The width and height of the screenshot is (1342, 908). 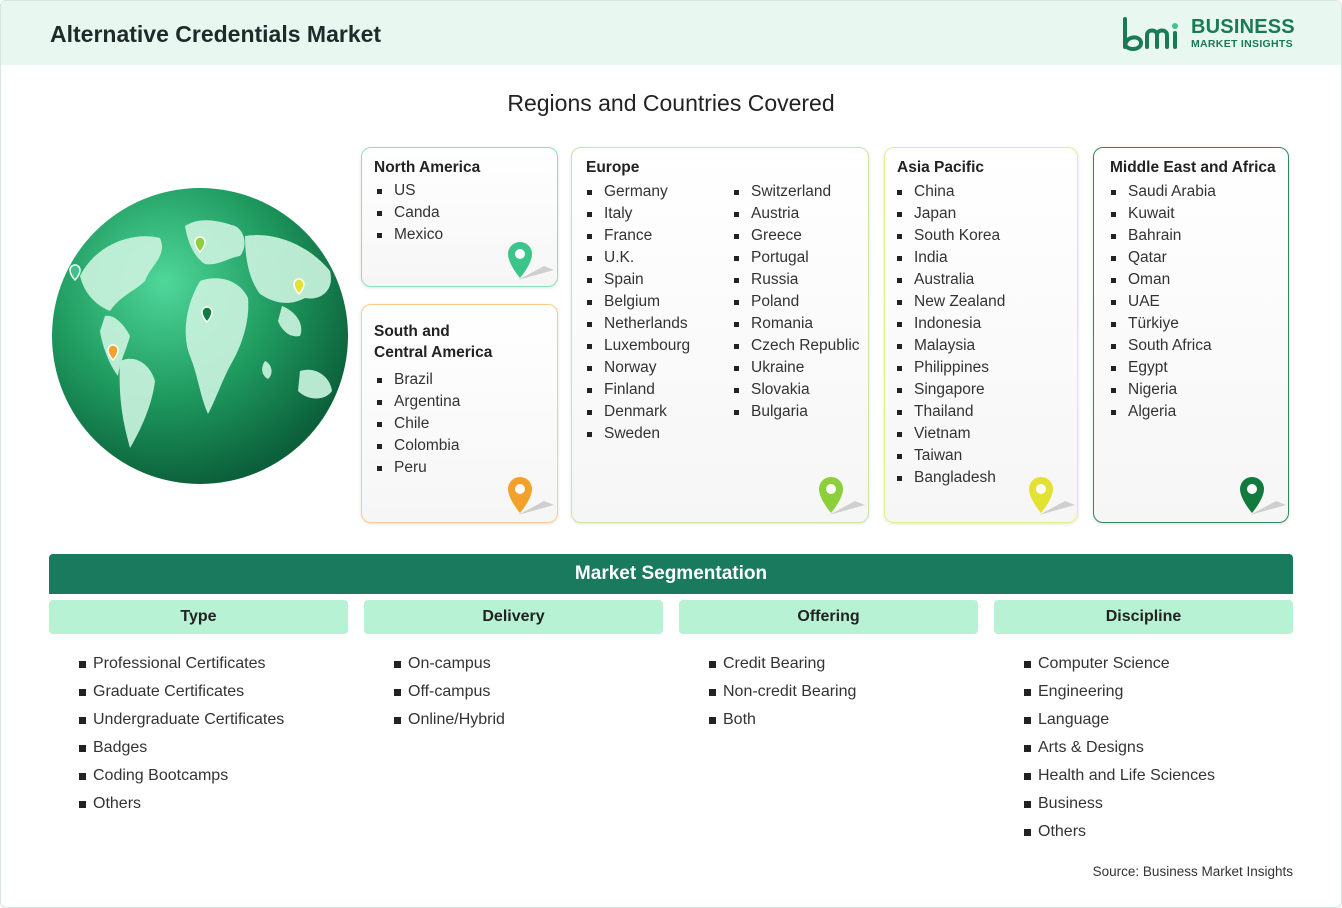 I want to click on region-title: South and Central America, so click(x=433, y=342).